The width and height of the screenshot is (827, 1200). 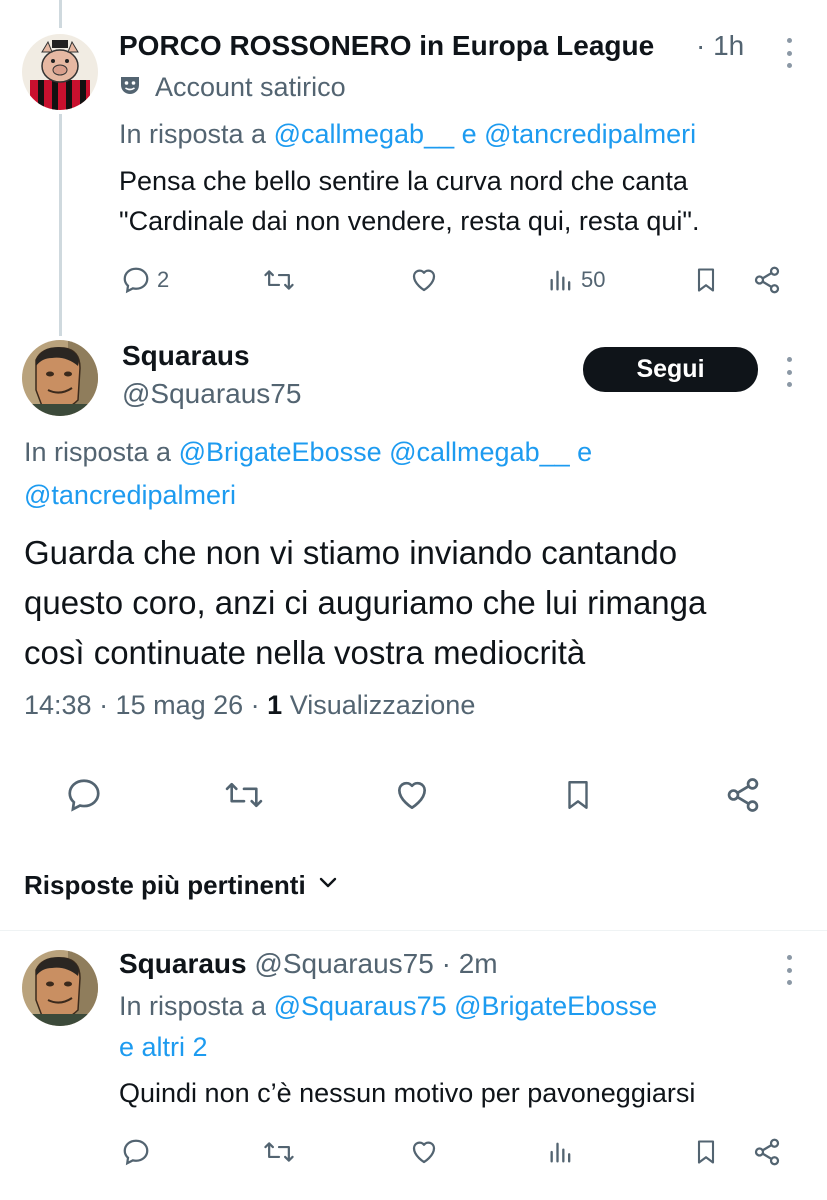 What do you see at coordinates (576, 280) in the screenshot?
I see `views-button: 50` at bounding box center [576, 280].